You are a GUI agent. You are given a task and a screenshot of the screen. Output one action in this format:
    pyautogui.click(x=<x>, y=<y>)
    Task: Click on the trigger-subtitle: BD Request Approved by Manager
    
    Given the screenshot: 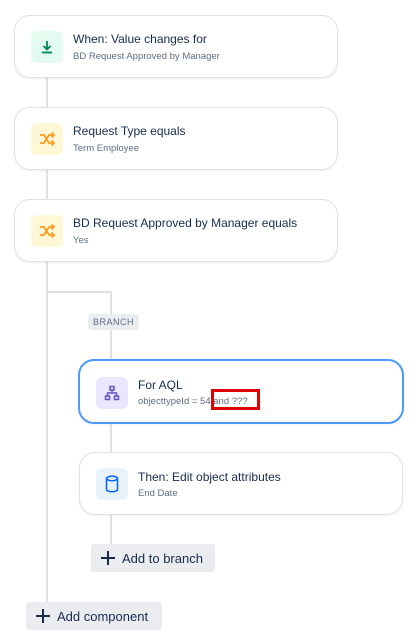 What is the action you would take?
    pyautogui.click(x=146, y=56)
    